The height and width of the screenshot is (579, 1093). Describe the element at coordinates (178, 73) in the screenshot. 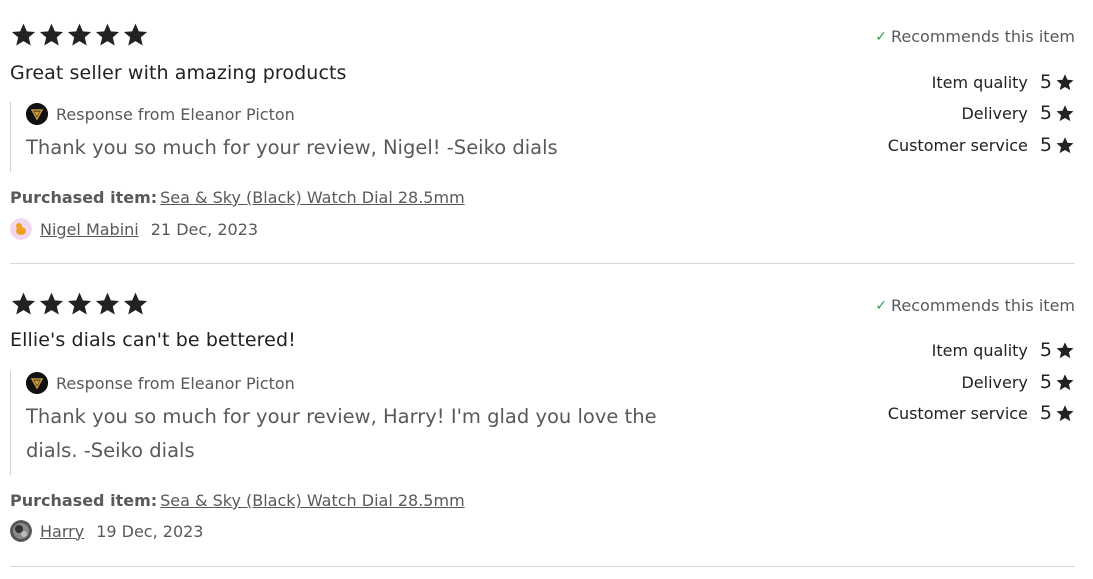

I see `review-title: Great seller with amazing products` at that location.